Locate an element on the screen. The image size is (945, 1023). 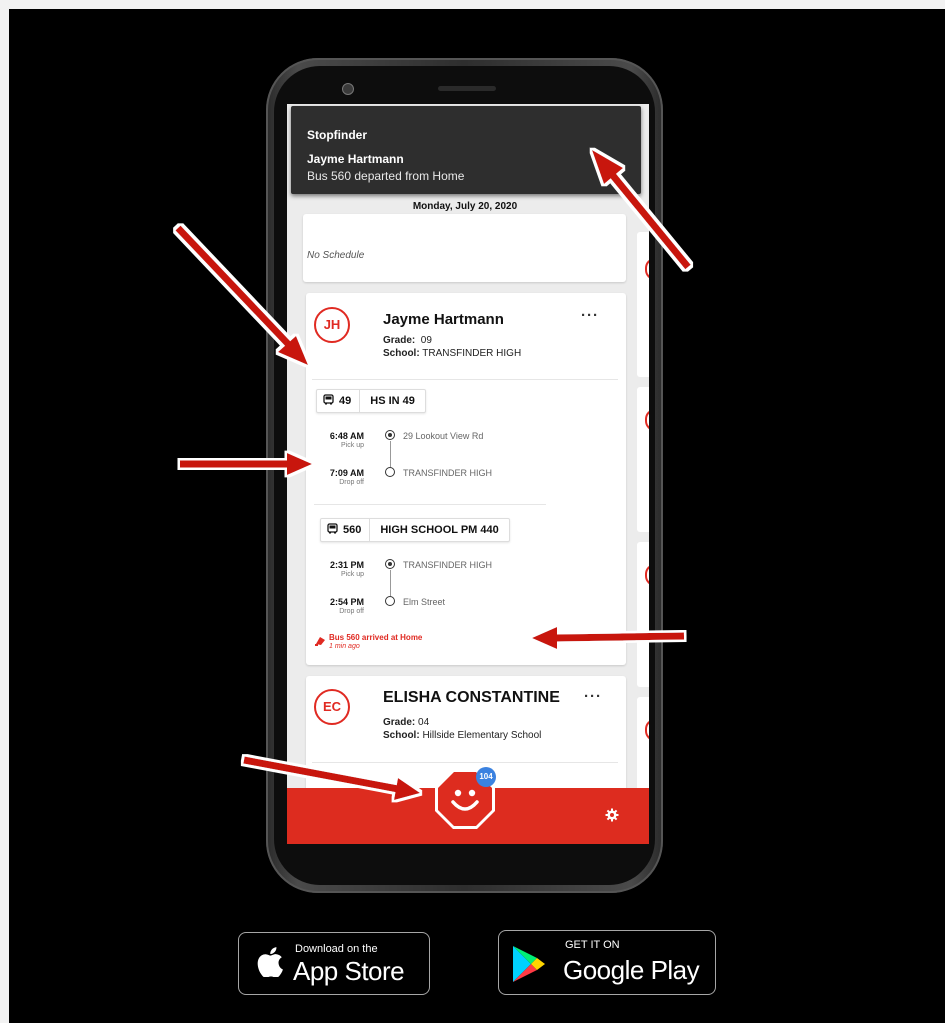
arrow-to-bus-alert is located at coordinates (608, 638).